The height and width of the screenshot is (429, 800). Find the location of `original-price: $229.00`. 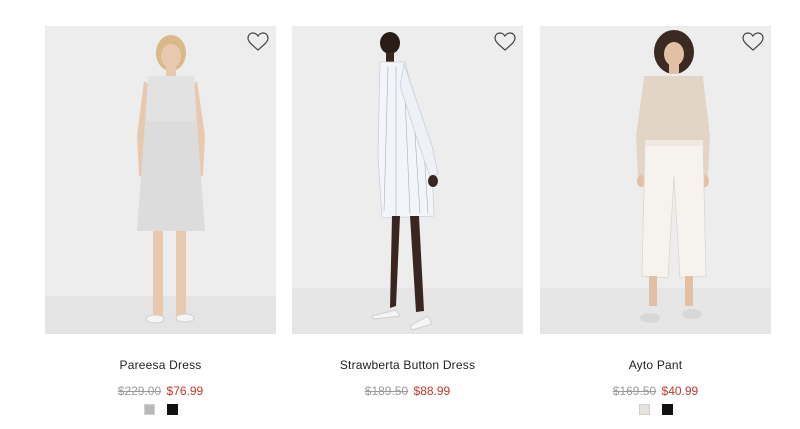

original-price: $229.00 is located at coordinates (139, 391).